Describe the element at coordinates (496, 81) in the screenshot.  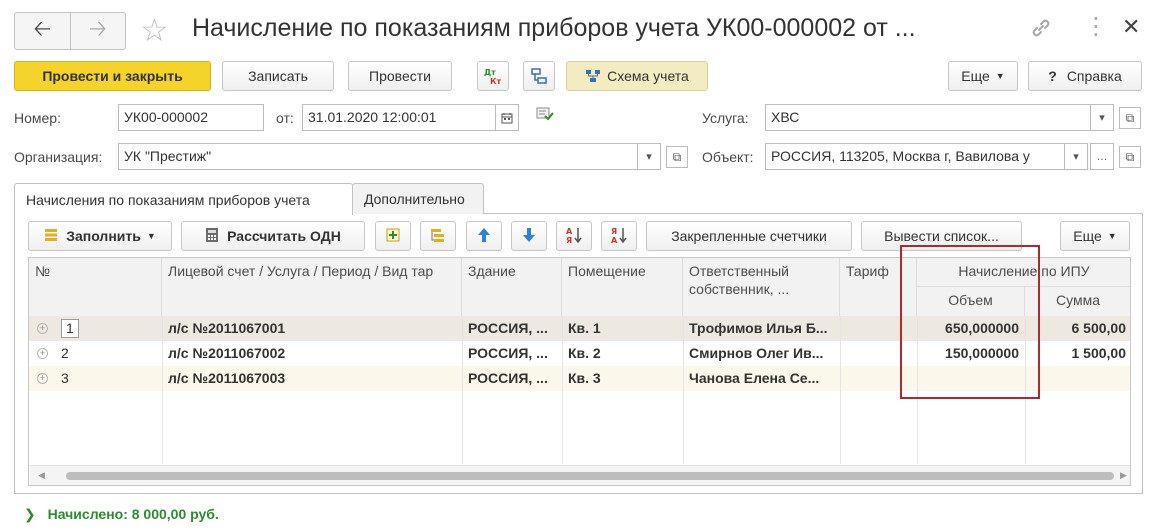
I see `svg-text: Кт` at that location.